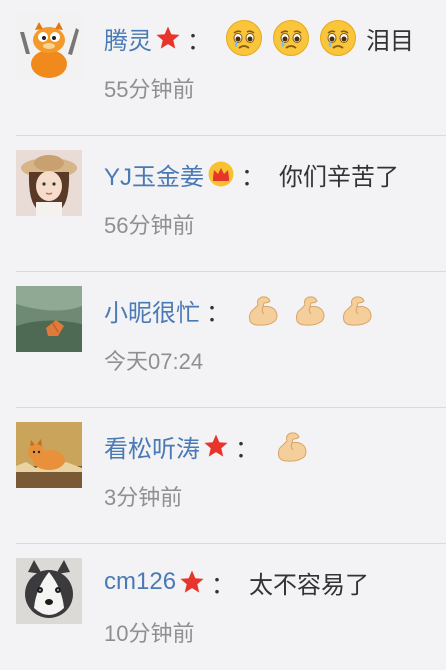  What do you see at coordinates (149, 633) in the screenshot?
I see `timestamp: 10分钟前` at bounding box center [149, 633].